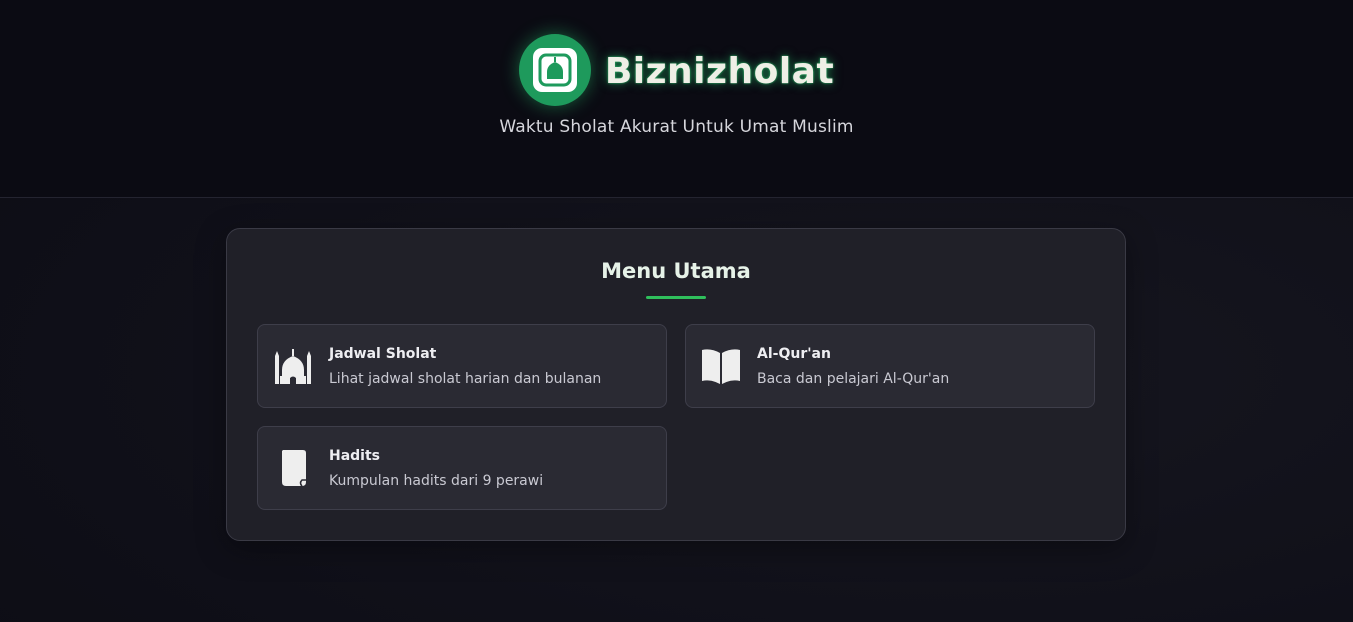 The width and height of the screenshot is (1353, 622). Describe the element at coordinates (676, 127) in the screenshot. I see `tagline: Waktu Sholat Akurat Untuk Umat Muslim` at that location.